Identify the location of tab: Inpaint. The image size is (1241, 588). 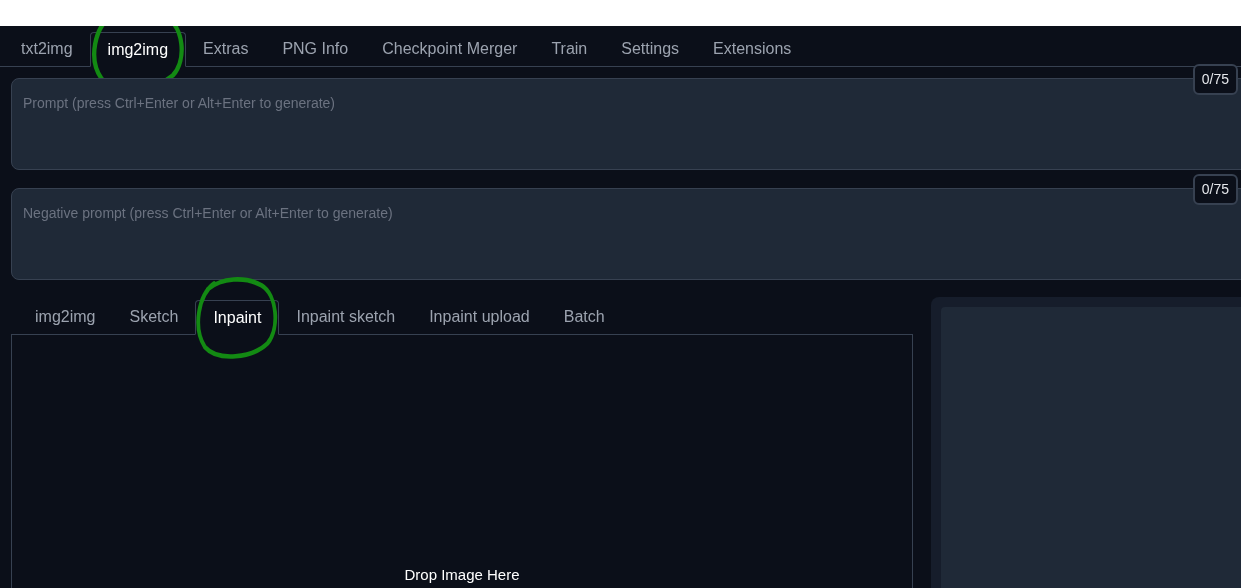
(237, 317).